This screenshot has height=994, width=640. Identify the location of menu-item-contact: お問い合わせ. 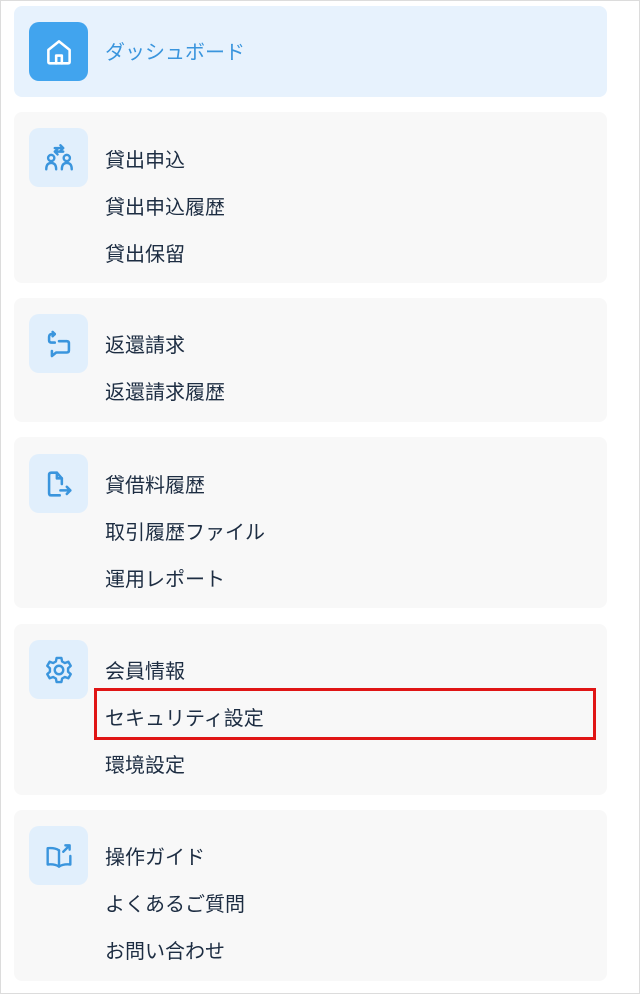
(165, 951).